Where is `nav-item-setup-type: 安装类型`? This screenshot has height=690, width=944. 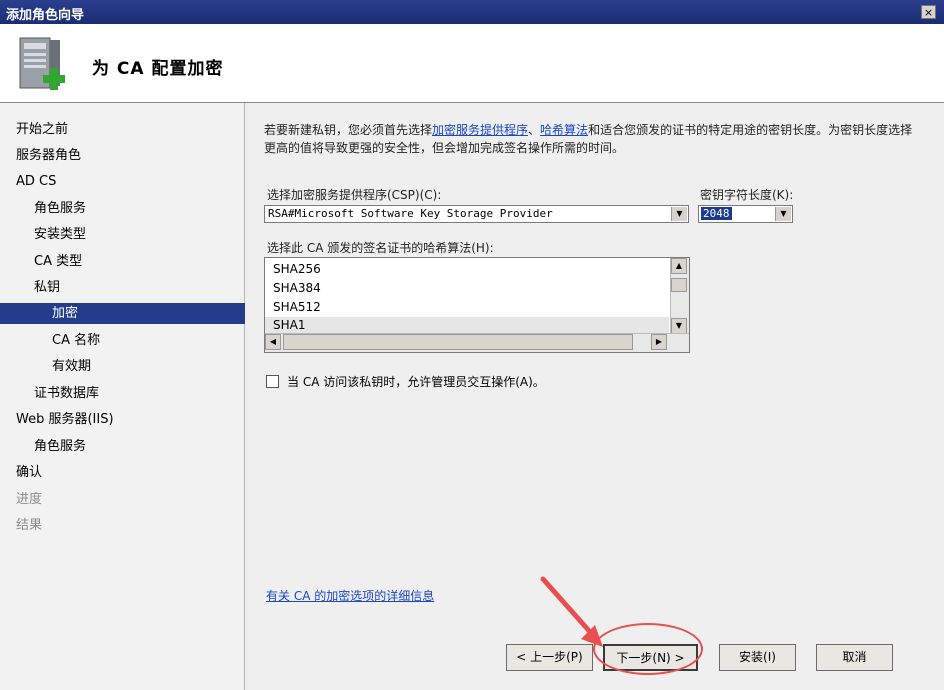
nav-item-setup-type: 安装类型 is located at coordinates (139, 234).